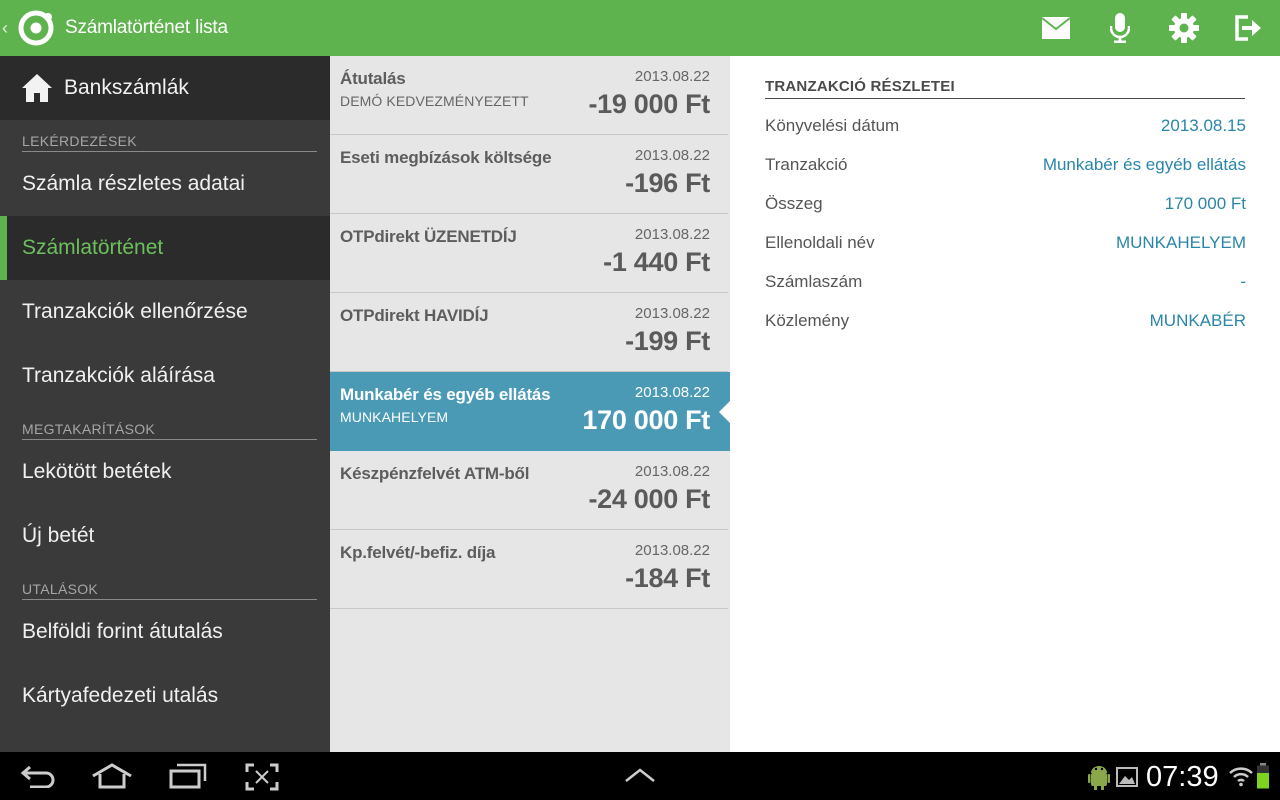  I want to click on detail-row-booking-date: Könyvelési dátum 2013.08.15, so click(1005, 128).